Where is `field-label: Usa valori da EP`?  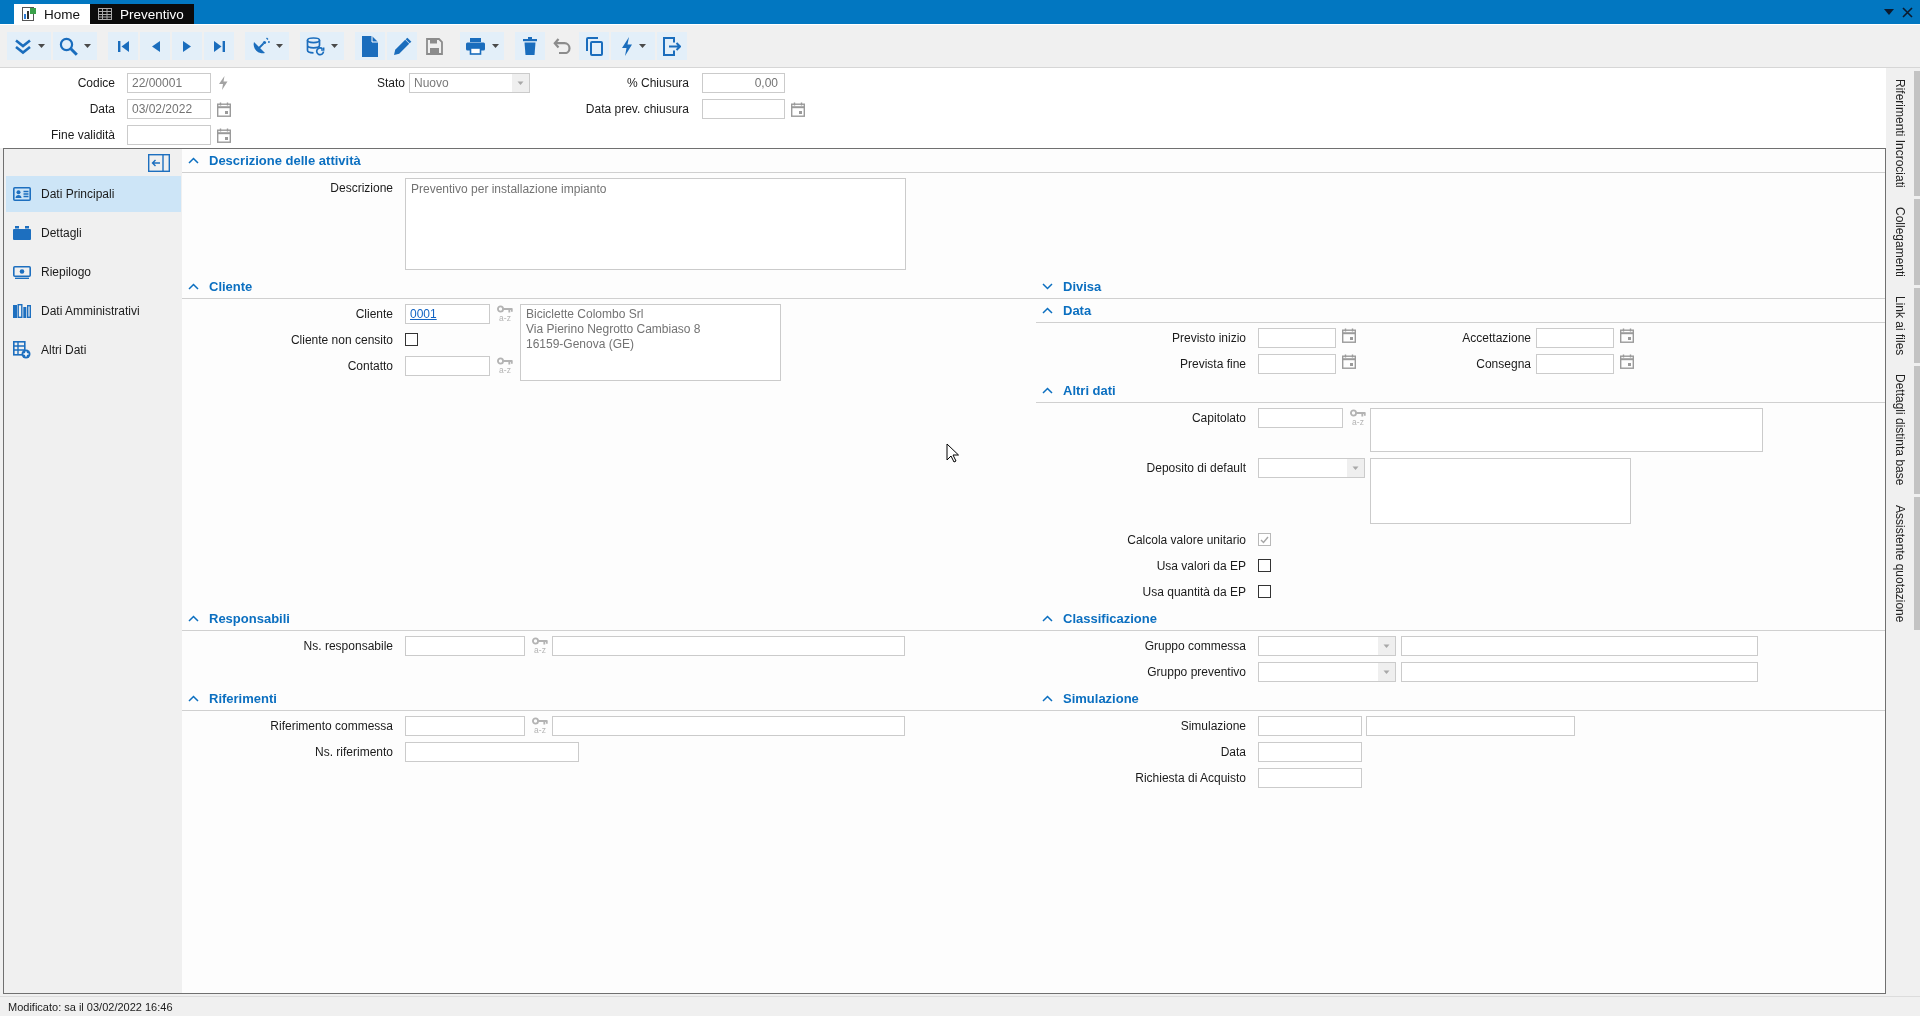
field-label: Usa valori da EP is located at coordinates (1200, 566).